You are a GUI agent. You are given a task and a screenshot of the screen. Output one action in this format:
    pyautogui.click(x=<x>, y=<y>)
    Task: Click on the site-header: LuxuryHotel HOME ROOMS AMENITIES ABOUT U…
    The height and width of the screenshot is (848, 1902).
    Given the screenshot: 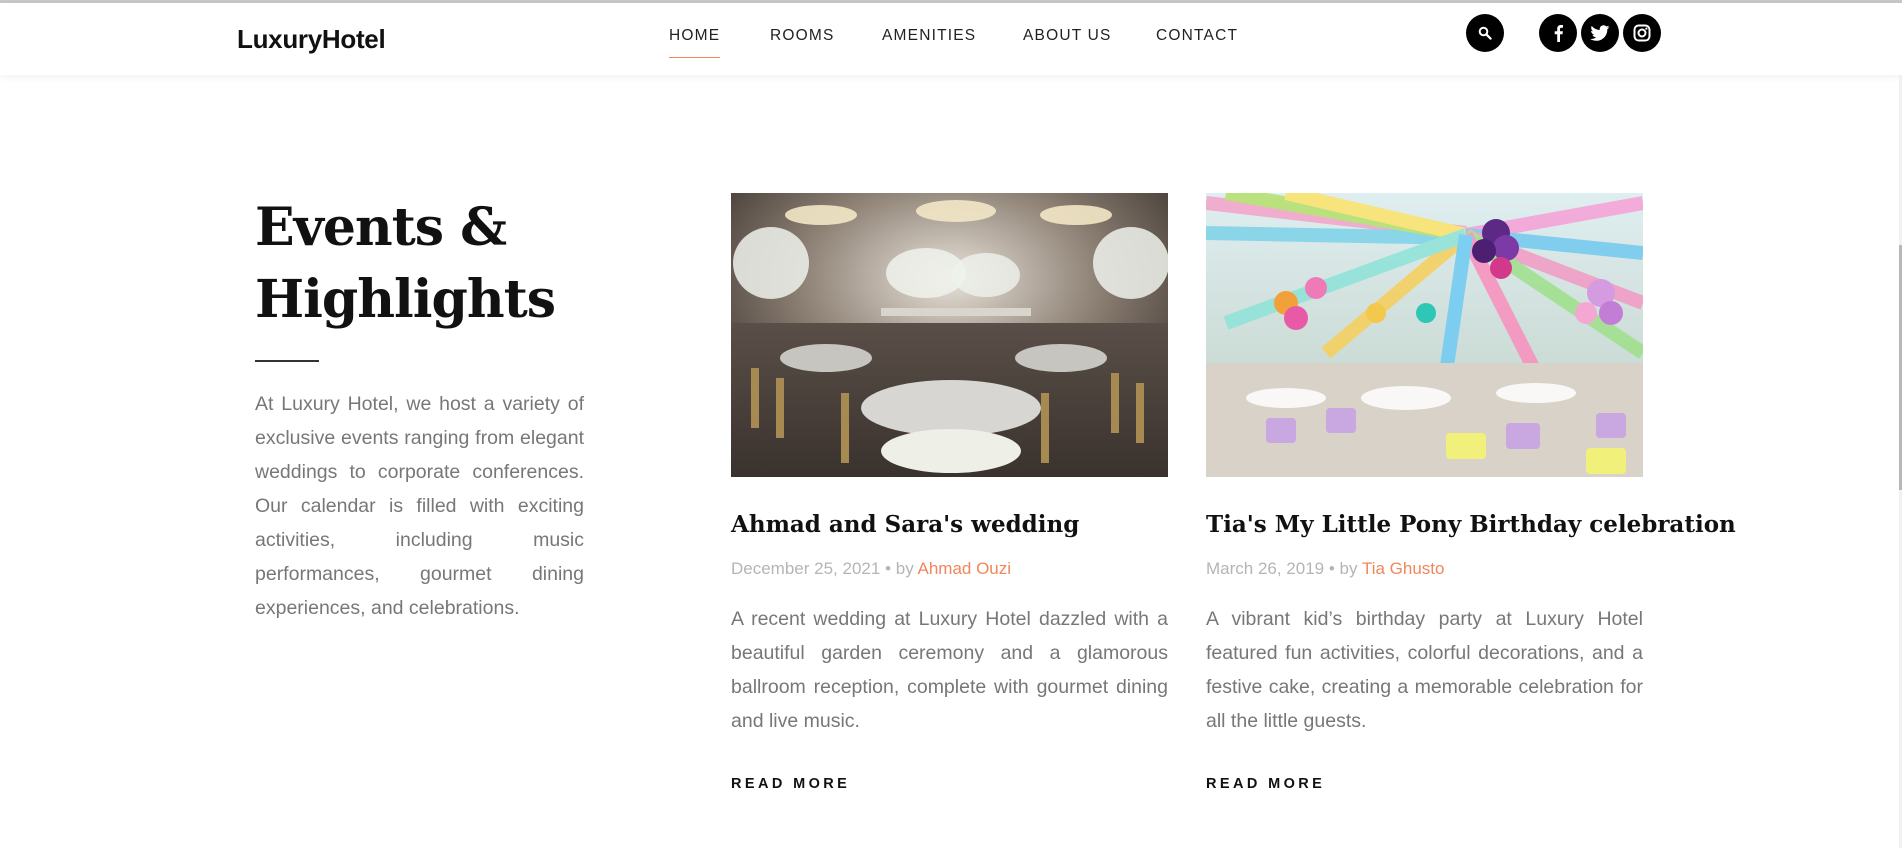 What is the action you would take?
    pyautogui.click(x=951, y=39)
    